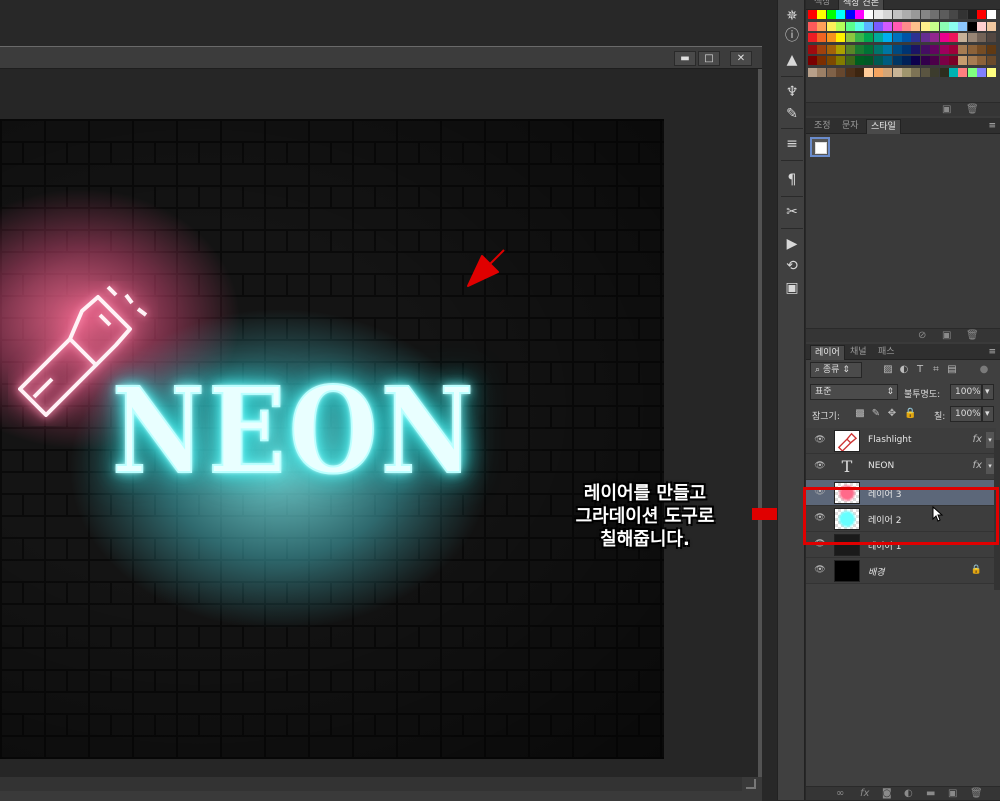 This screenshot has width=1000, height=801. What do you see at coordinates (792, 288) in the screenshot?
I see `layer-comps-icon: ▣` at bounding box center [792, 288].